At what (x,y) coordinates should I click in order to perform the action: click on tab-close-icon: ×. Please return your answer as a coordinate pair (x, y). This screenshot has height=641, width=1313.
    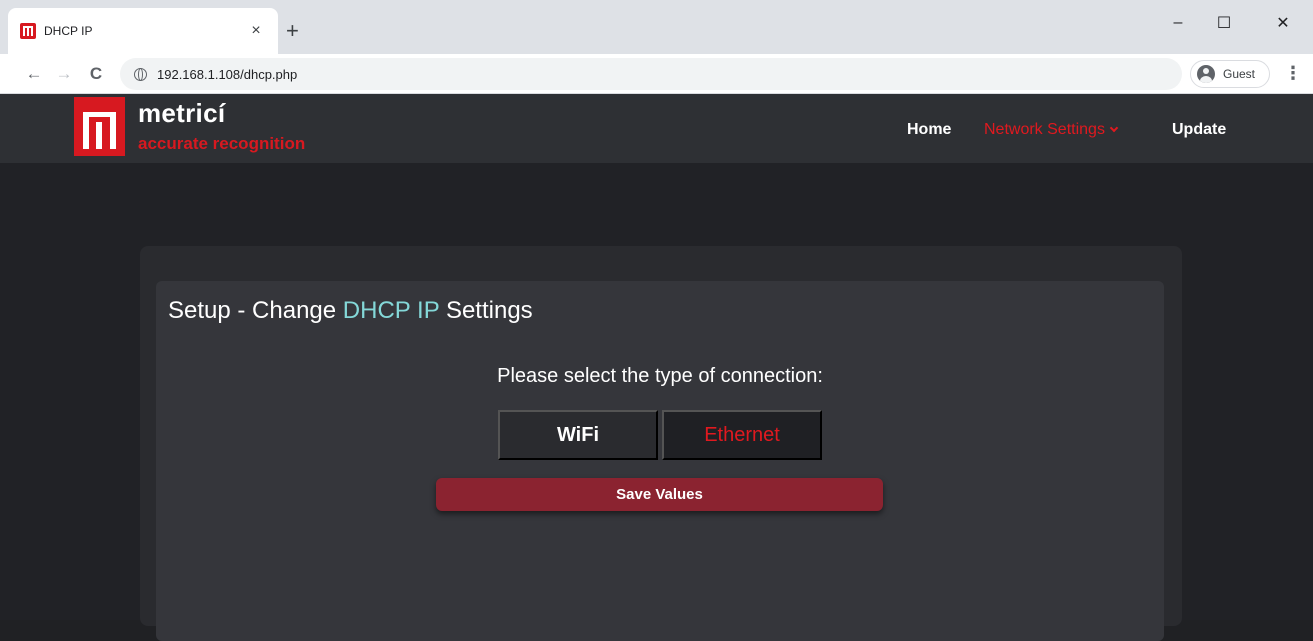
    Looking at the image, I should click on (256, 31).